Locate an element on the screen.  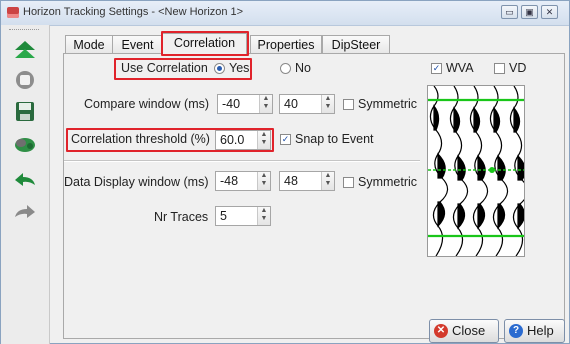
compare-symmetric-checkbox is located at coordinates (348, 104).